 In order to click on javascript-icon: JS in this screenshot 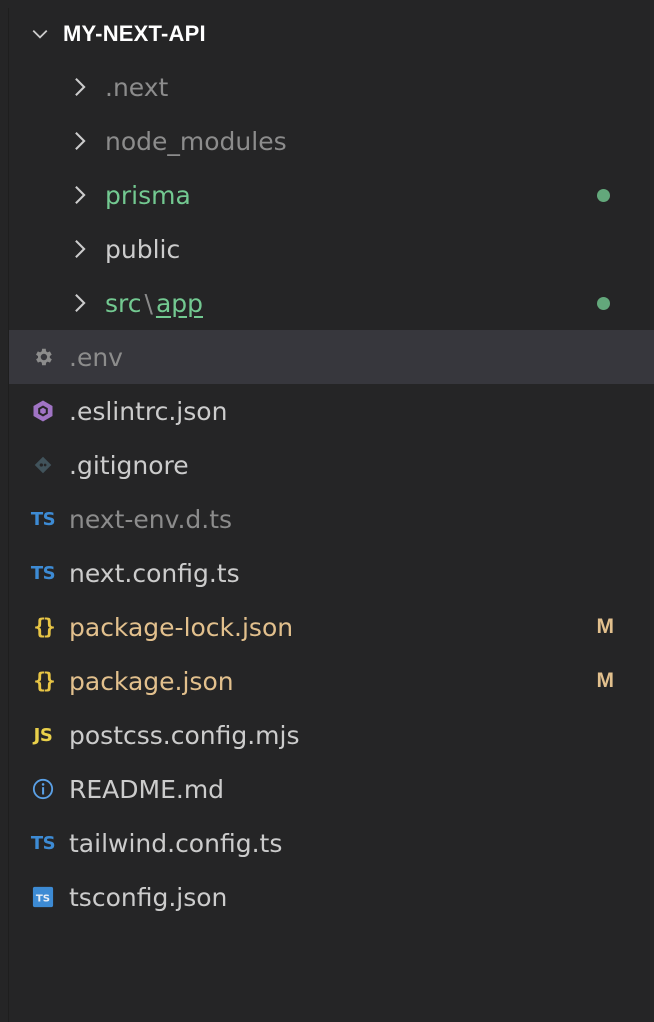, I will do `click(43, 735)`.